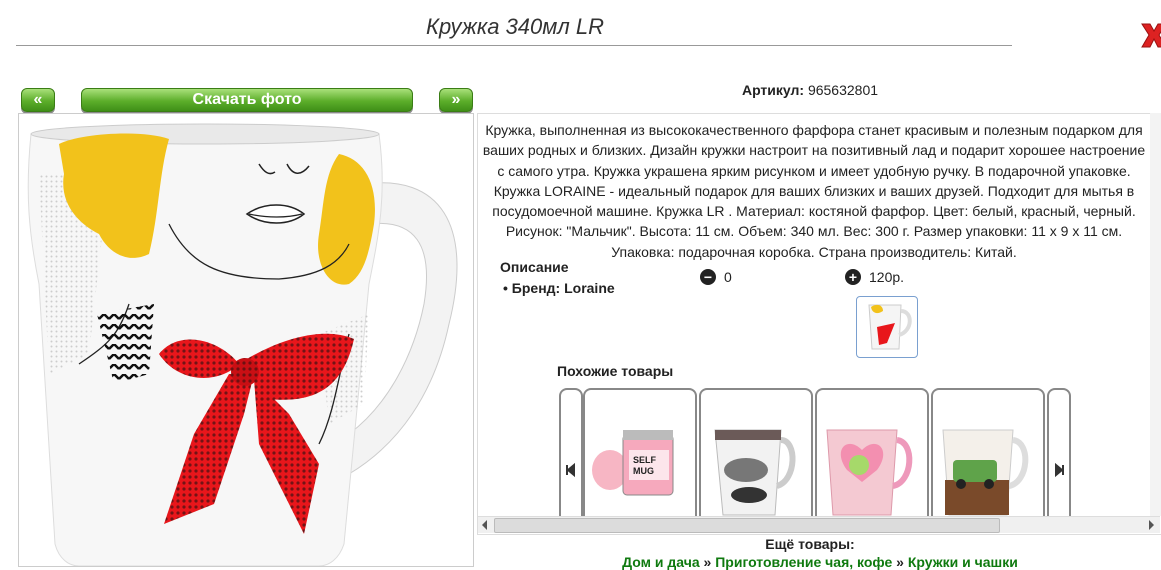 The height and width of the screenshot is (570, 1161). Describe the element at coordinates (514, 45) in the screenshot. I see `title-divider` at that location.